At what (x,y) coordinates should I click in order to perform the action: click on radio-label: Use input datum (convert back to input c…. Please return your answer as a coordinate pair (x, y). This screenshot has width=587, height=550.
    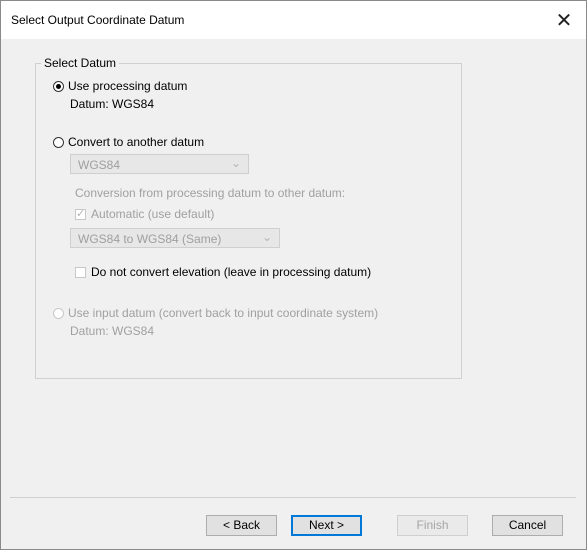
    Looking at the image, I should click on (223, 313).